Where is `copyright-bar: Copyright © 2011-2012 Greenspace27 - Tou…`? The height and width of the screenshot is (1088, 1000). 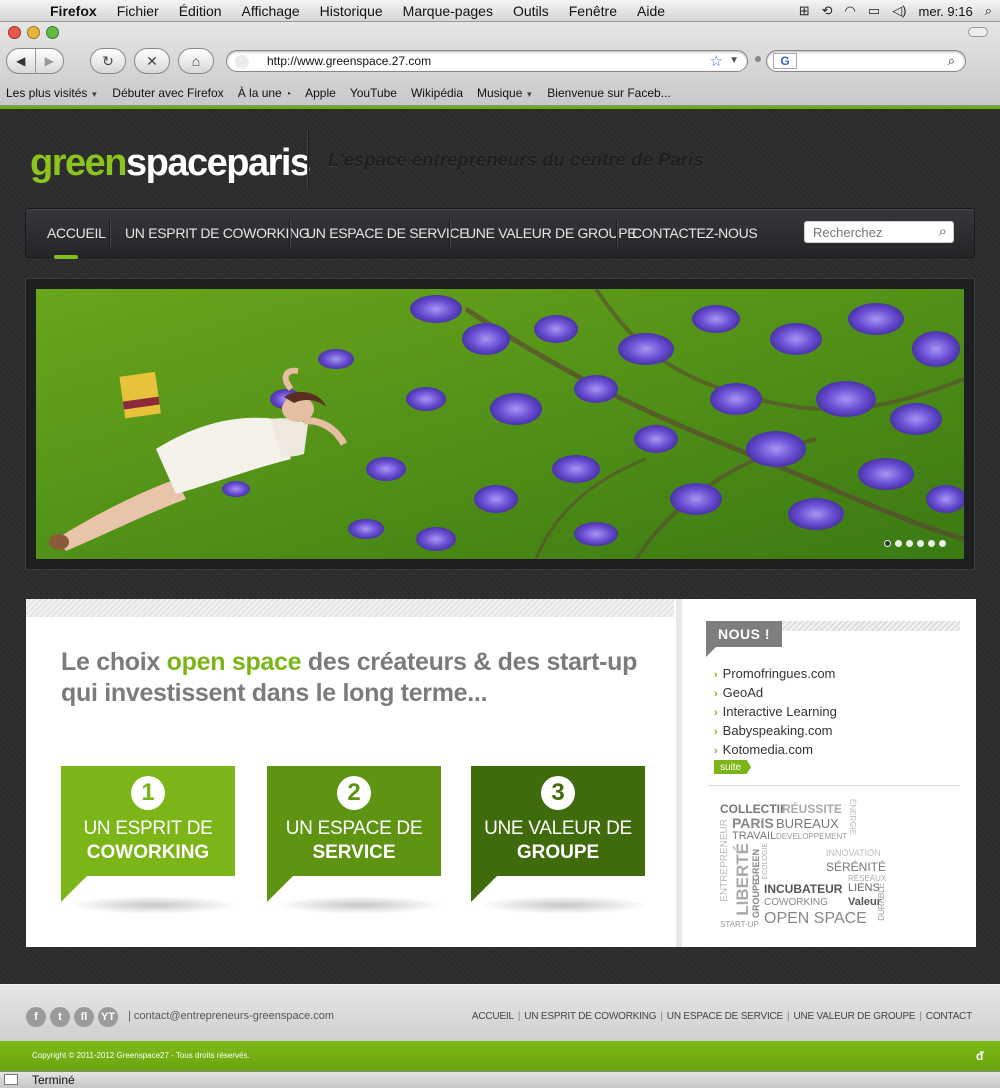
copyright-bar: Copyright © 2011-2012 Greenspace27 - Tou… is located at coordinates (500, 1056).